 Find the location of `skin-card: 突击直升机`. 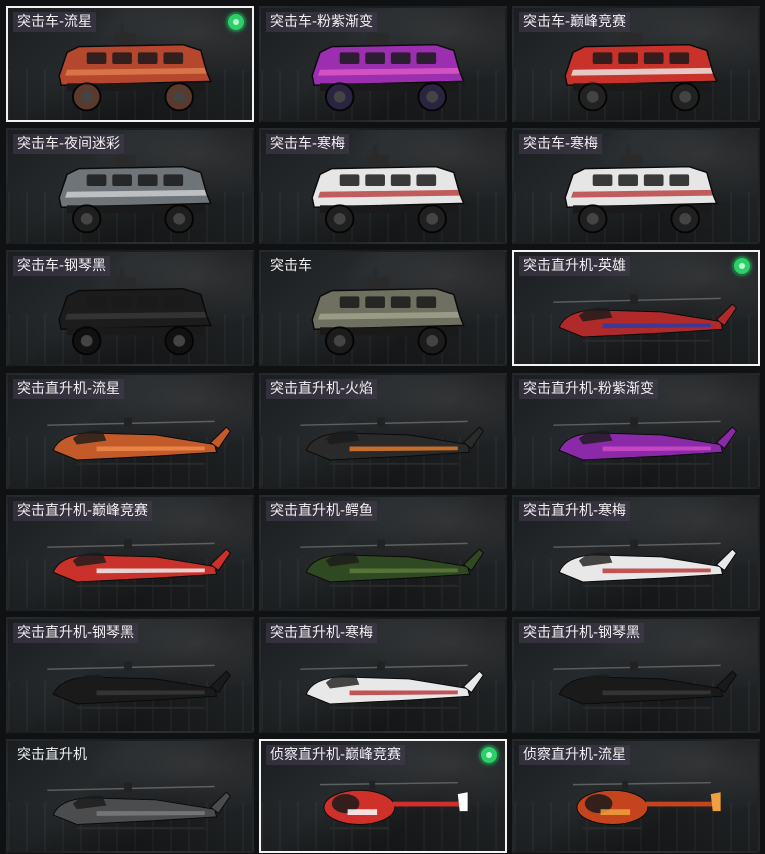

skin-card: 突击直升机 is located at coordinates (130, 796).